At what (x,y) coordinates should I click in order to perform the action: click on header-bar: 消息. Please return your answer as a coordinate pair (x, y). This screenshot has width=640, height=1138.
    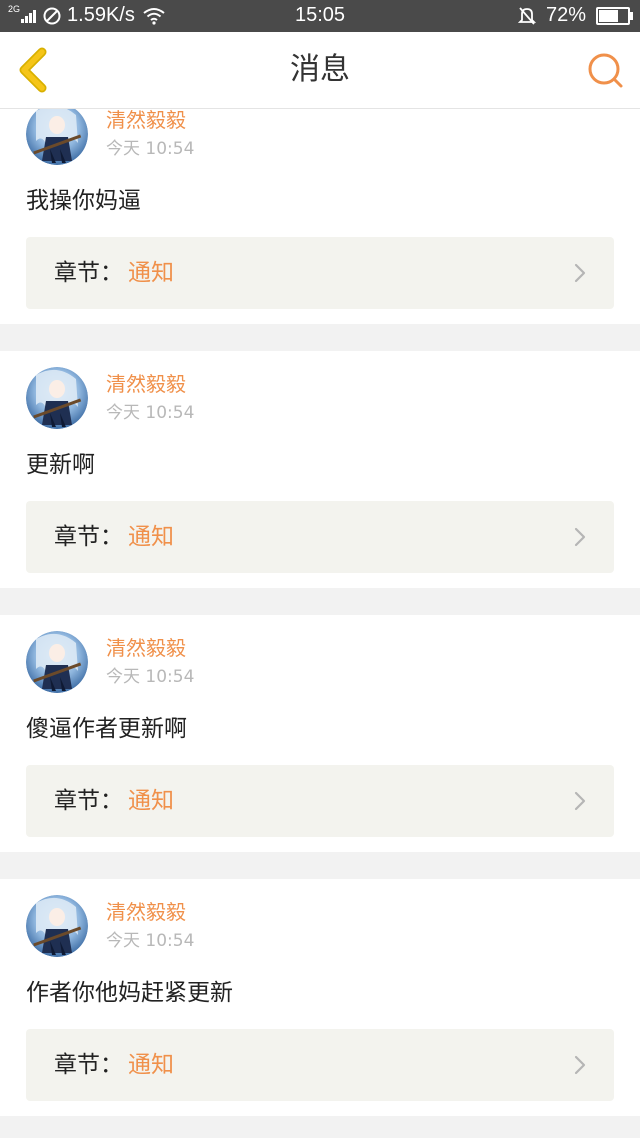
    Looking at the image, I should click on (320, 70).